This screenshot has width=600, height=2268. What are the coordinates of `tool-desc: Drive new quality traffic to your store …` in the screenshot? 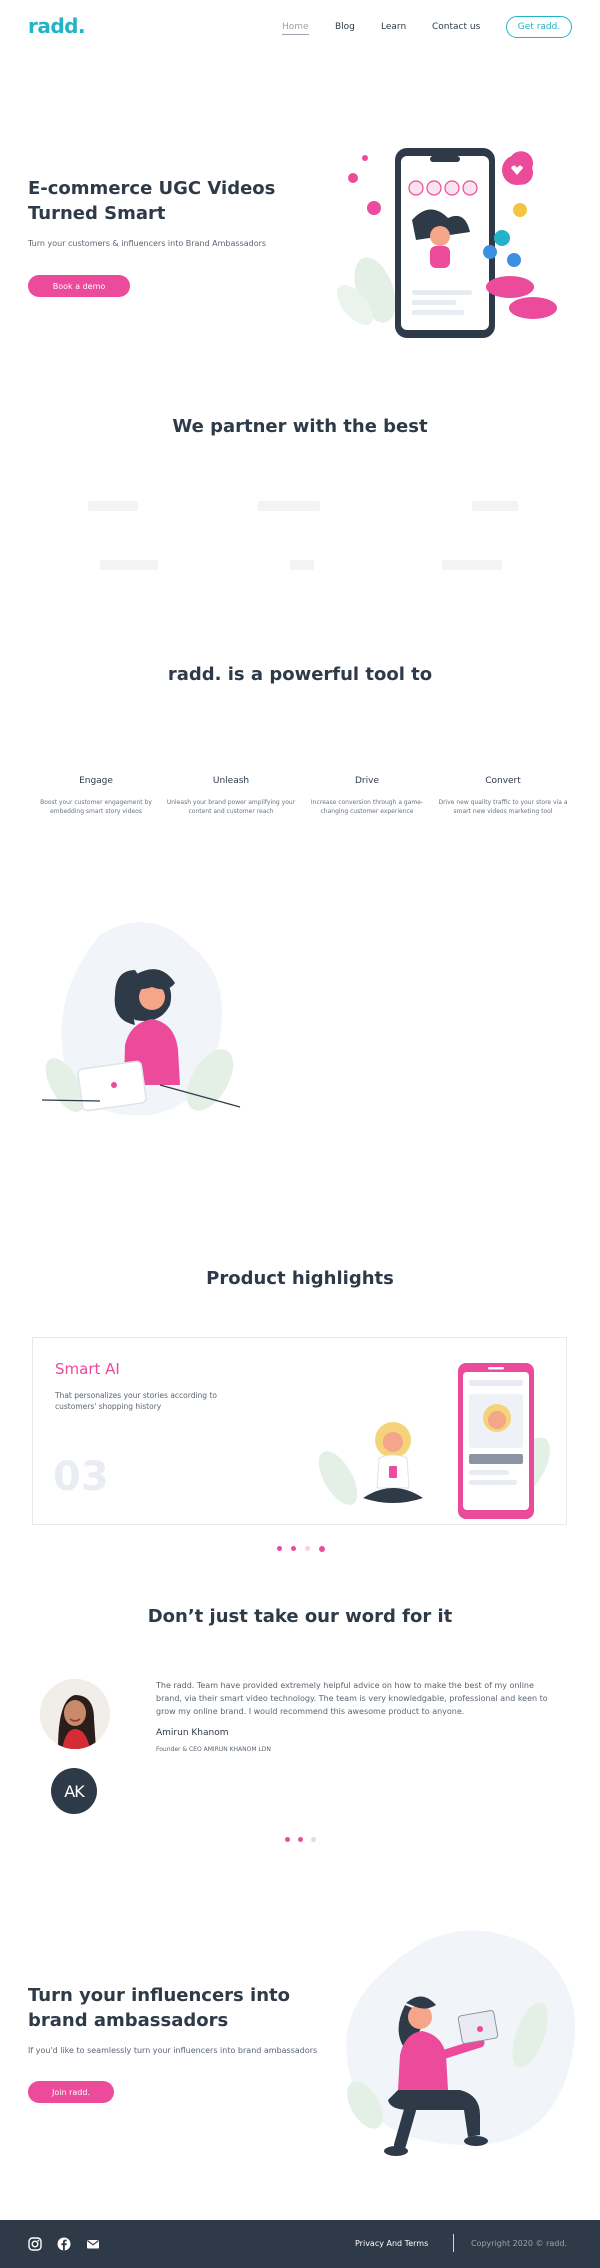 It's located at (503, 807).